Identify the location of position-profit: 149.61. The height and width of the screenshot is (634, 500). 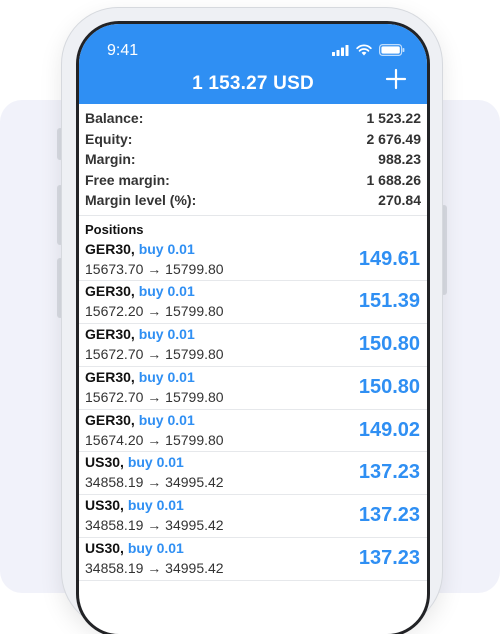
(389, 258).